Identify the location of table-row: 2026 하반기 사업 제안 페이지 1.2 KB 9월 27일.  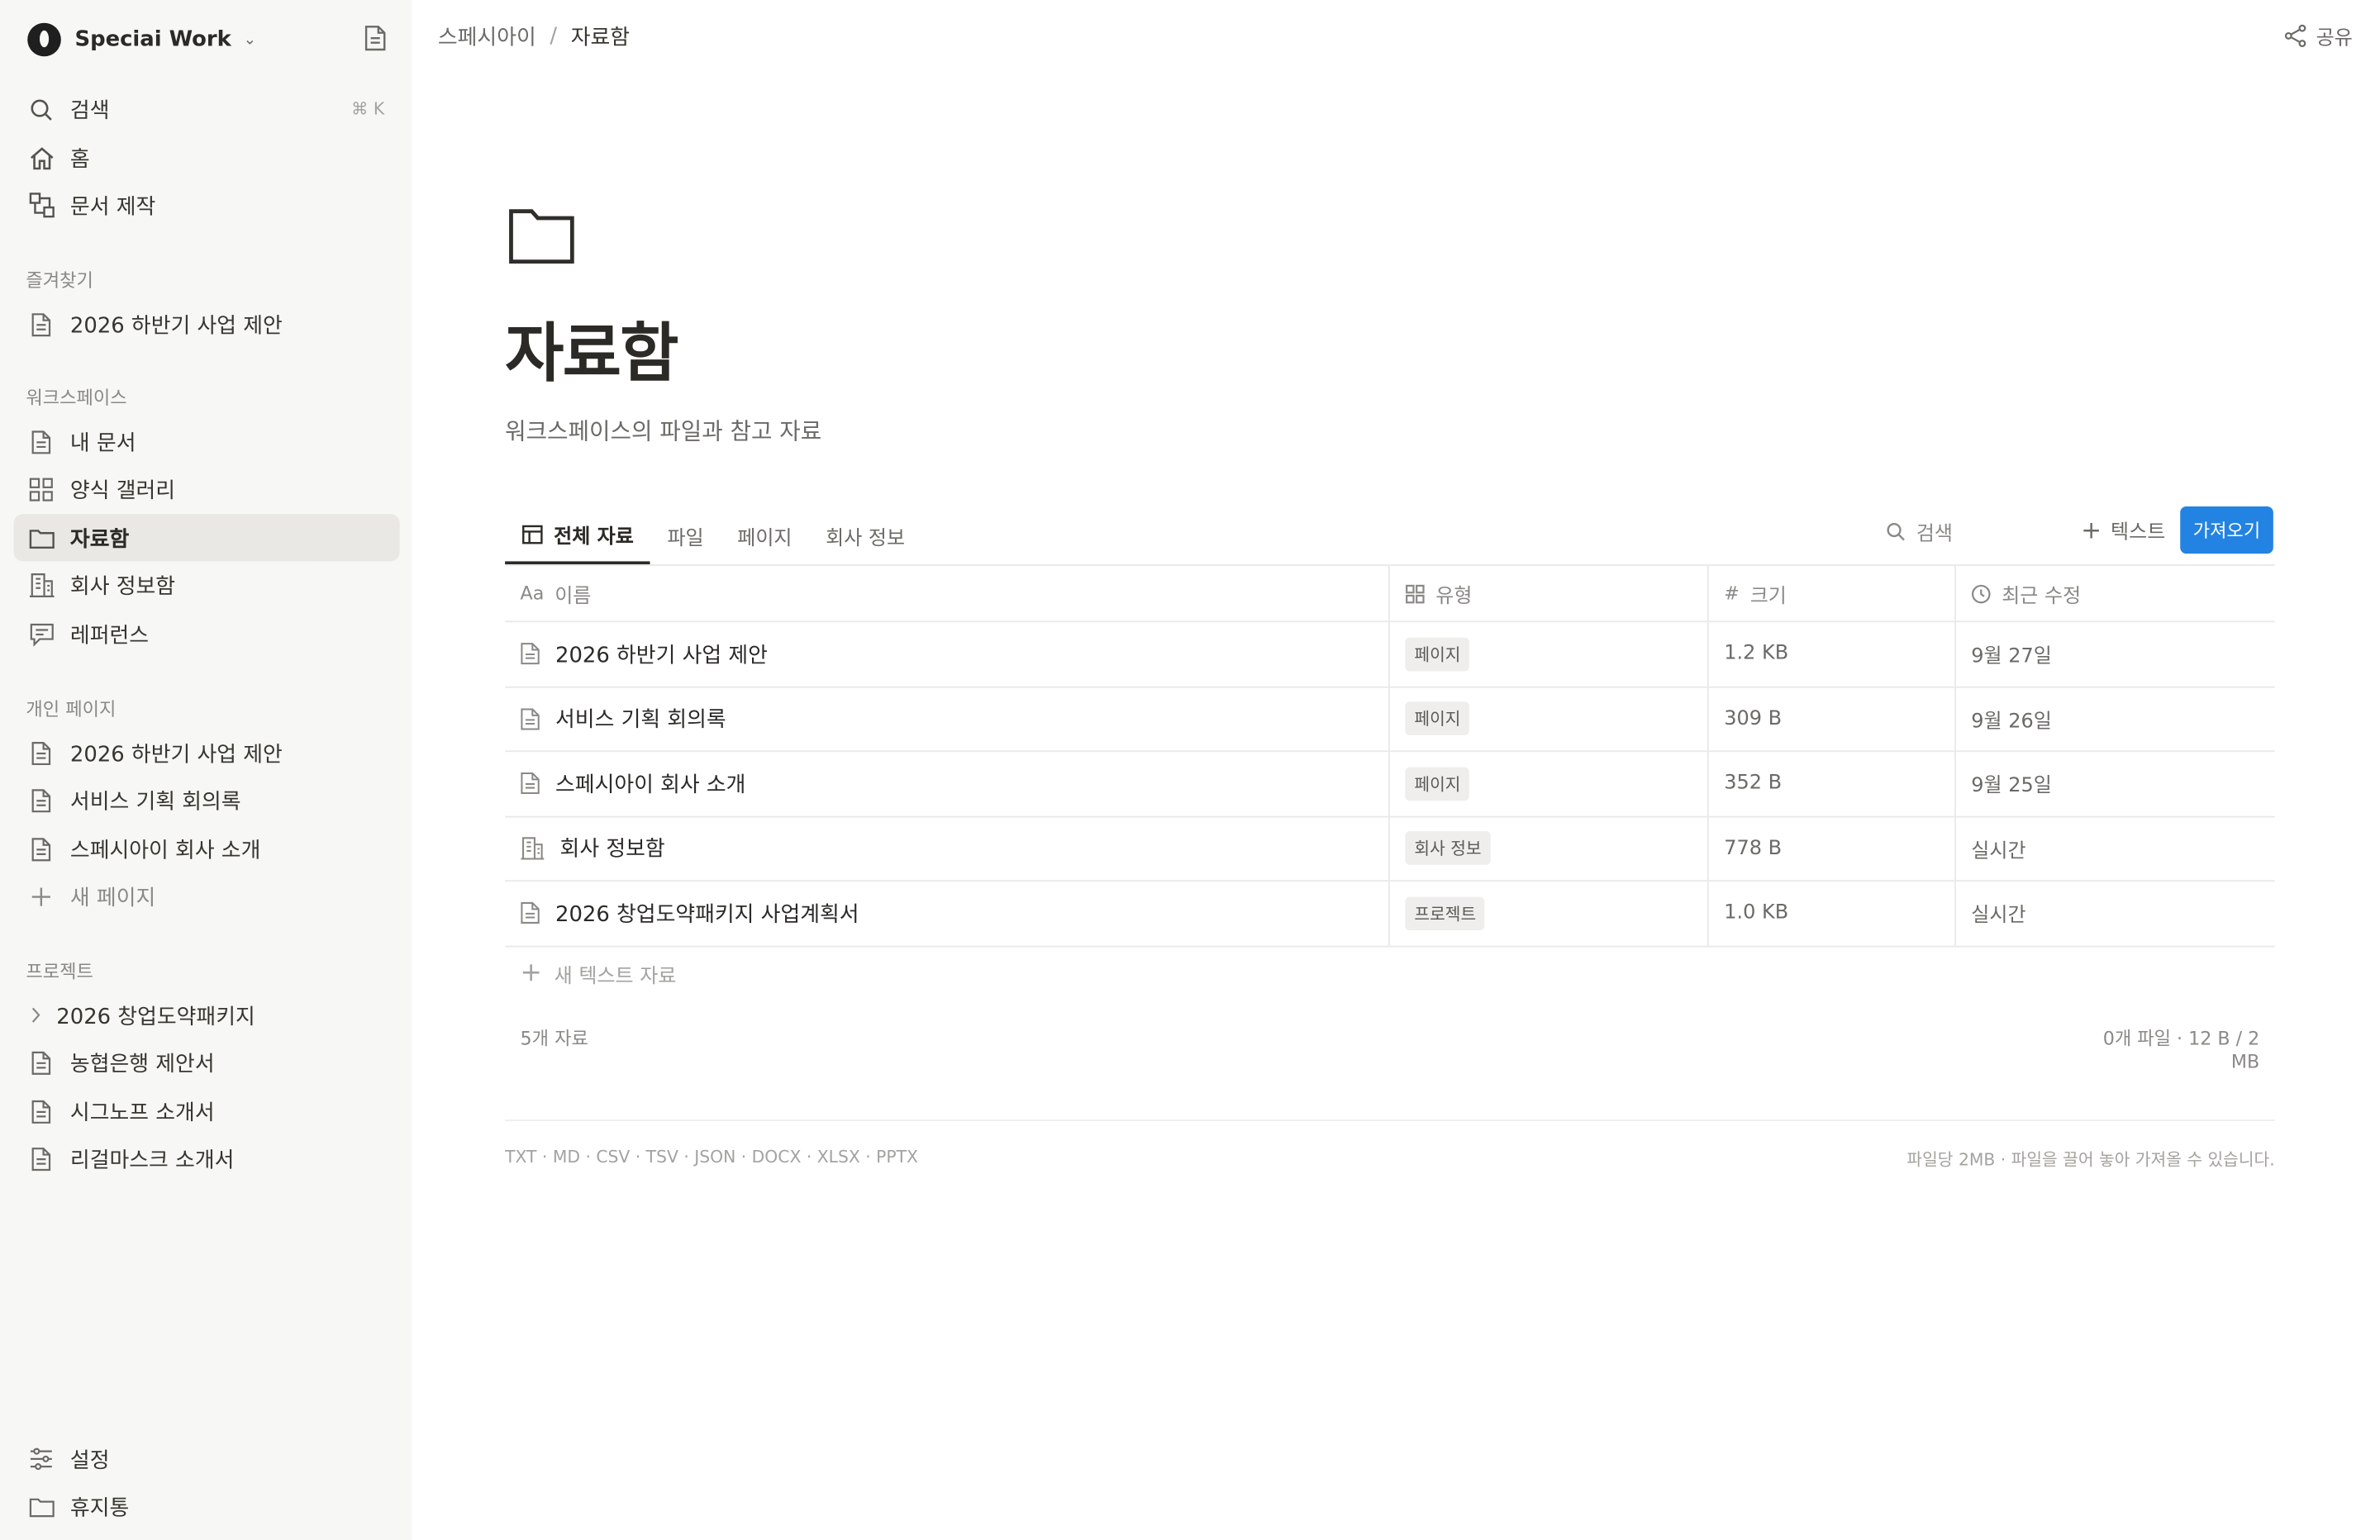
(1390, 654).